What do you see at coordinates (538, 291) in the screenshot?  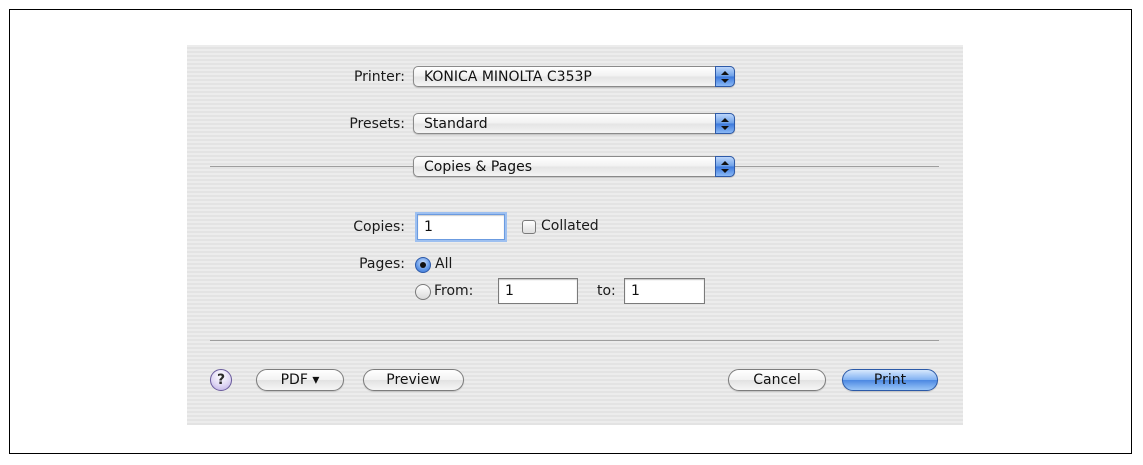 I see `pages-from-field: 1` at bounding box center [538, 291].